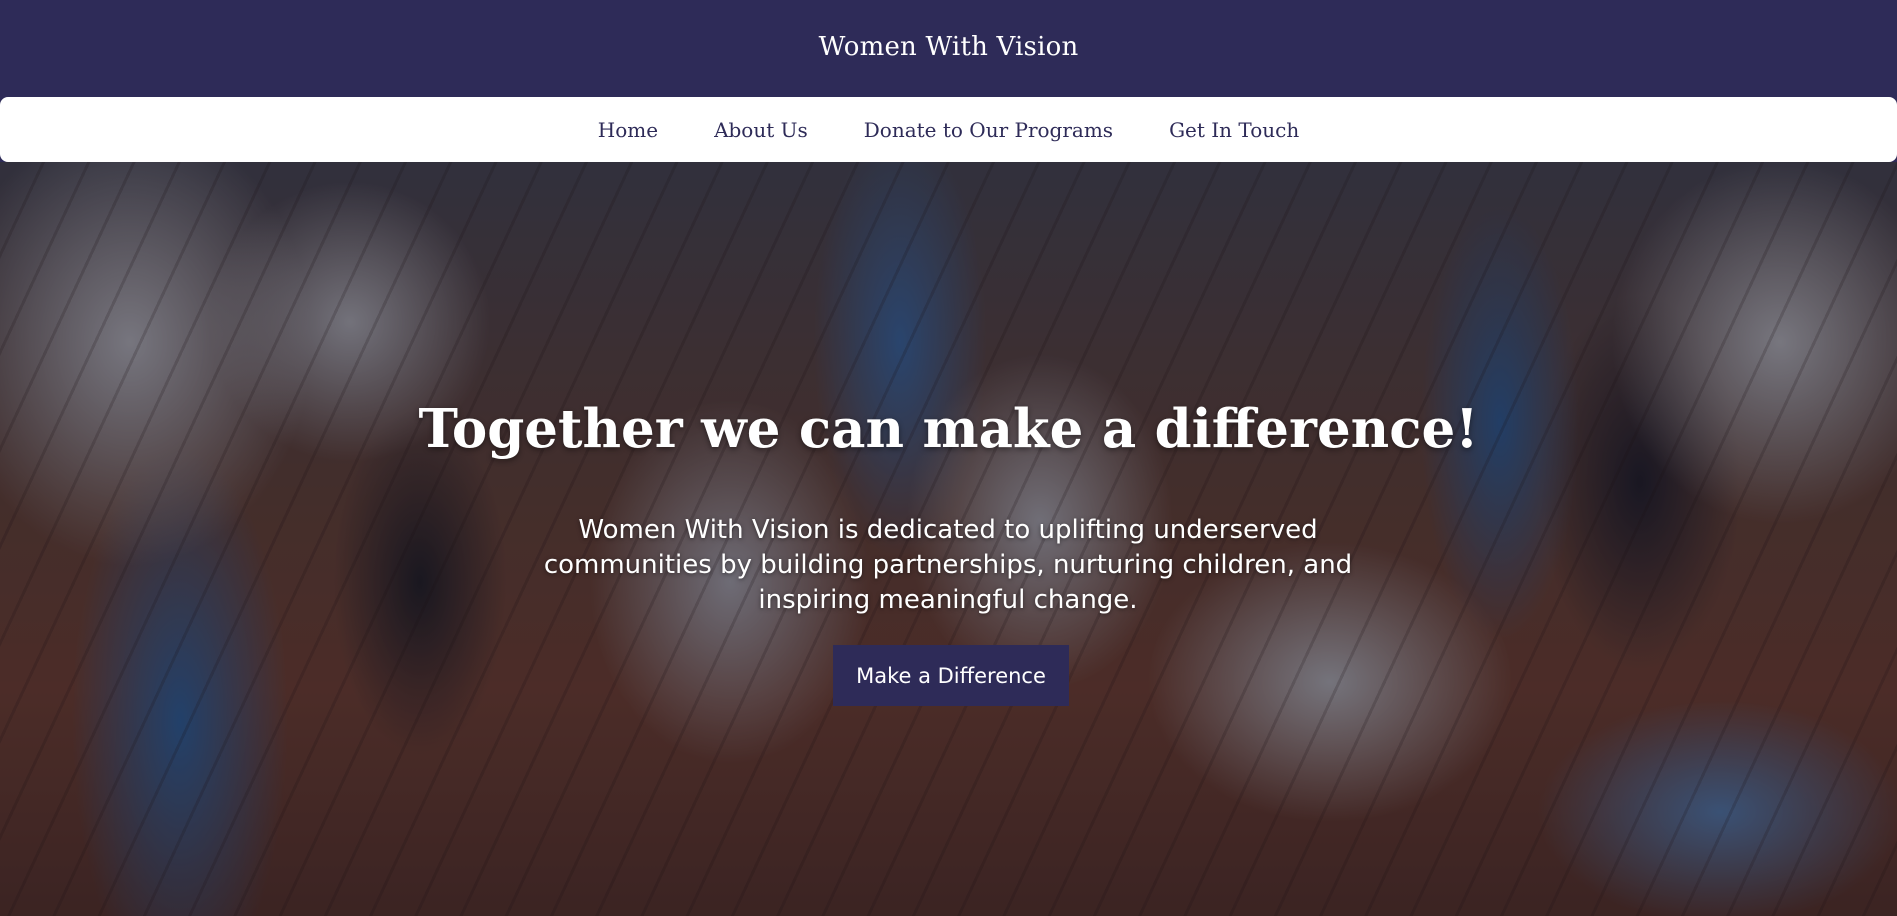  What do you see at coordinates (761, 130) in the screenshot?
I see `nav-item-about-us: About Us` at bounding box center [761, 130].